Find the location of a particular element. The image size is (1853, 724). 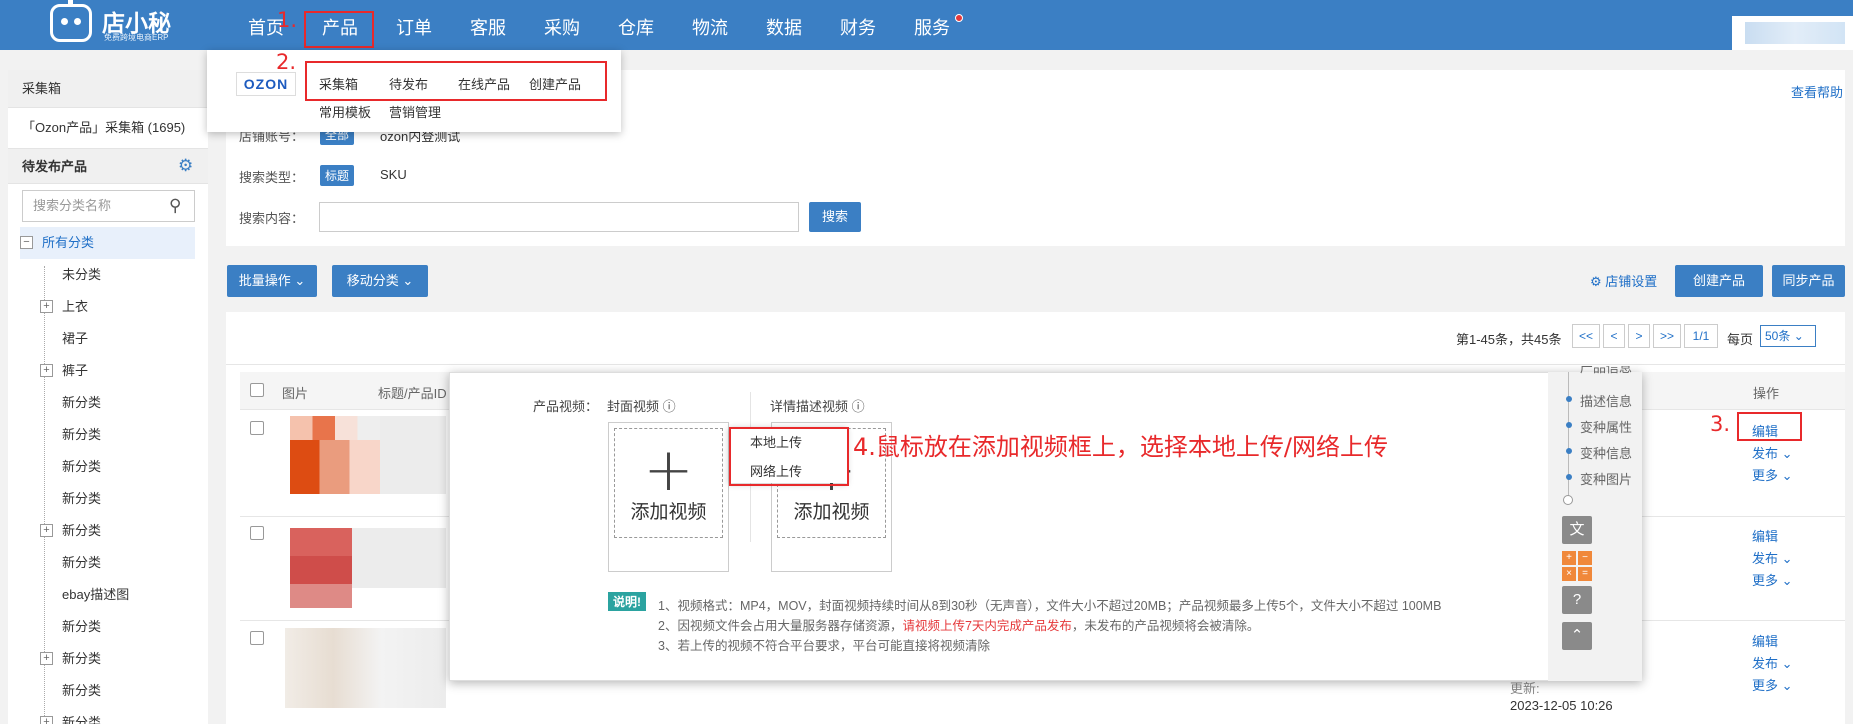

per-page-select: 50条 ⌄ is located at coordinates (1788, 336).